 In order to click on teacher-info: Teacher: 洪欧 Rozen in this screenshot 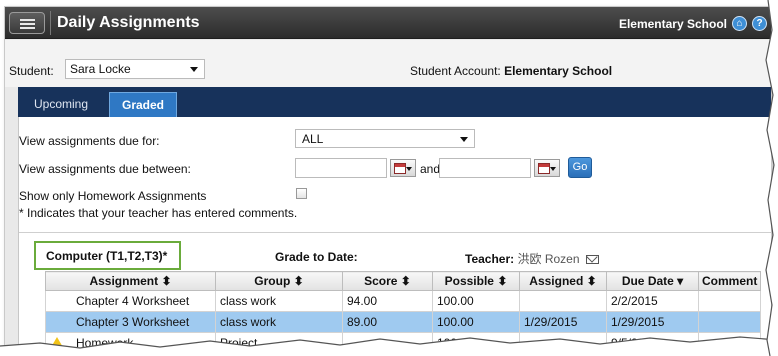, I will do `click(532, 258)`.